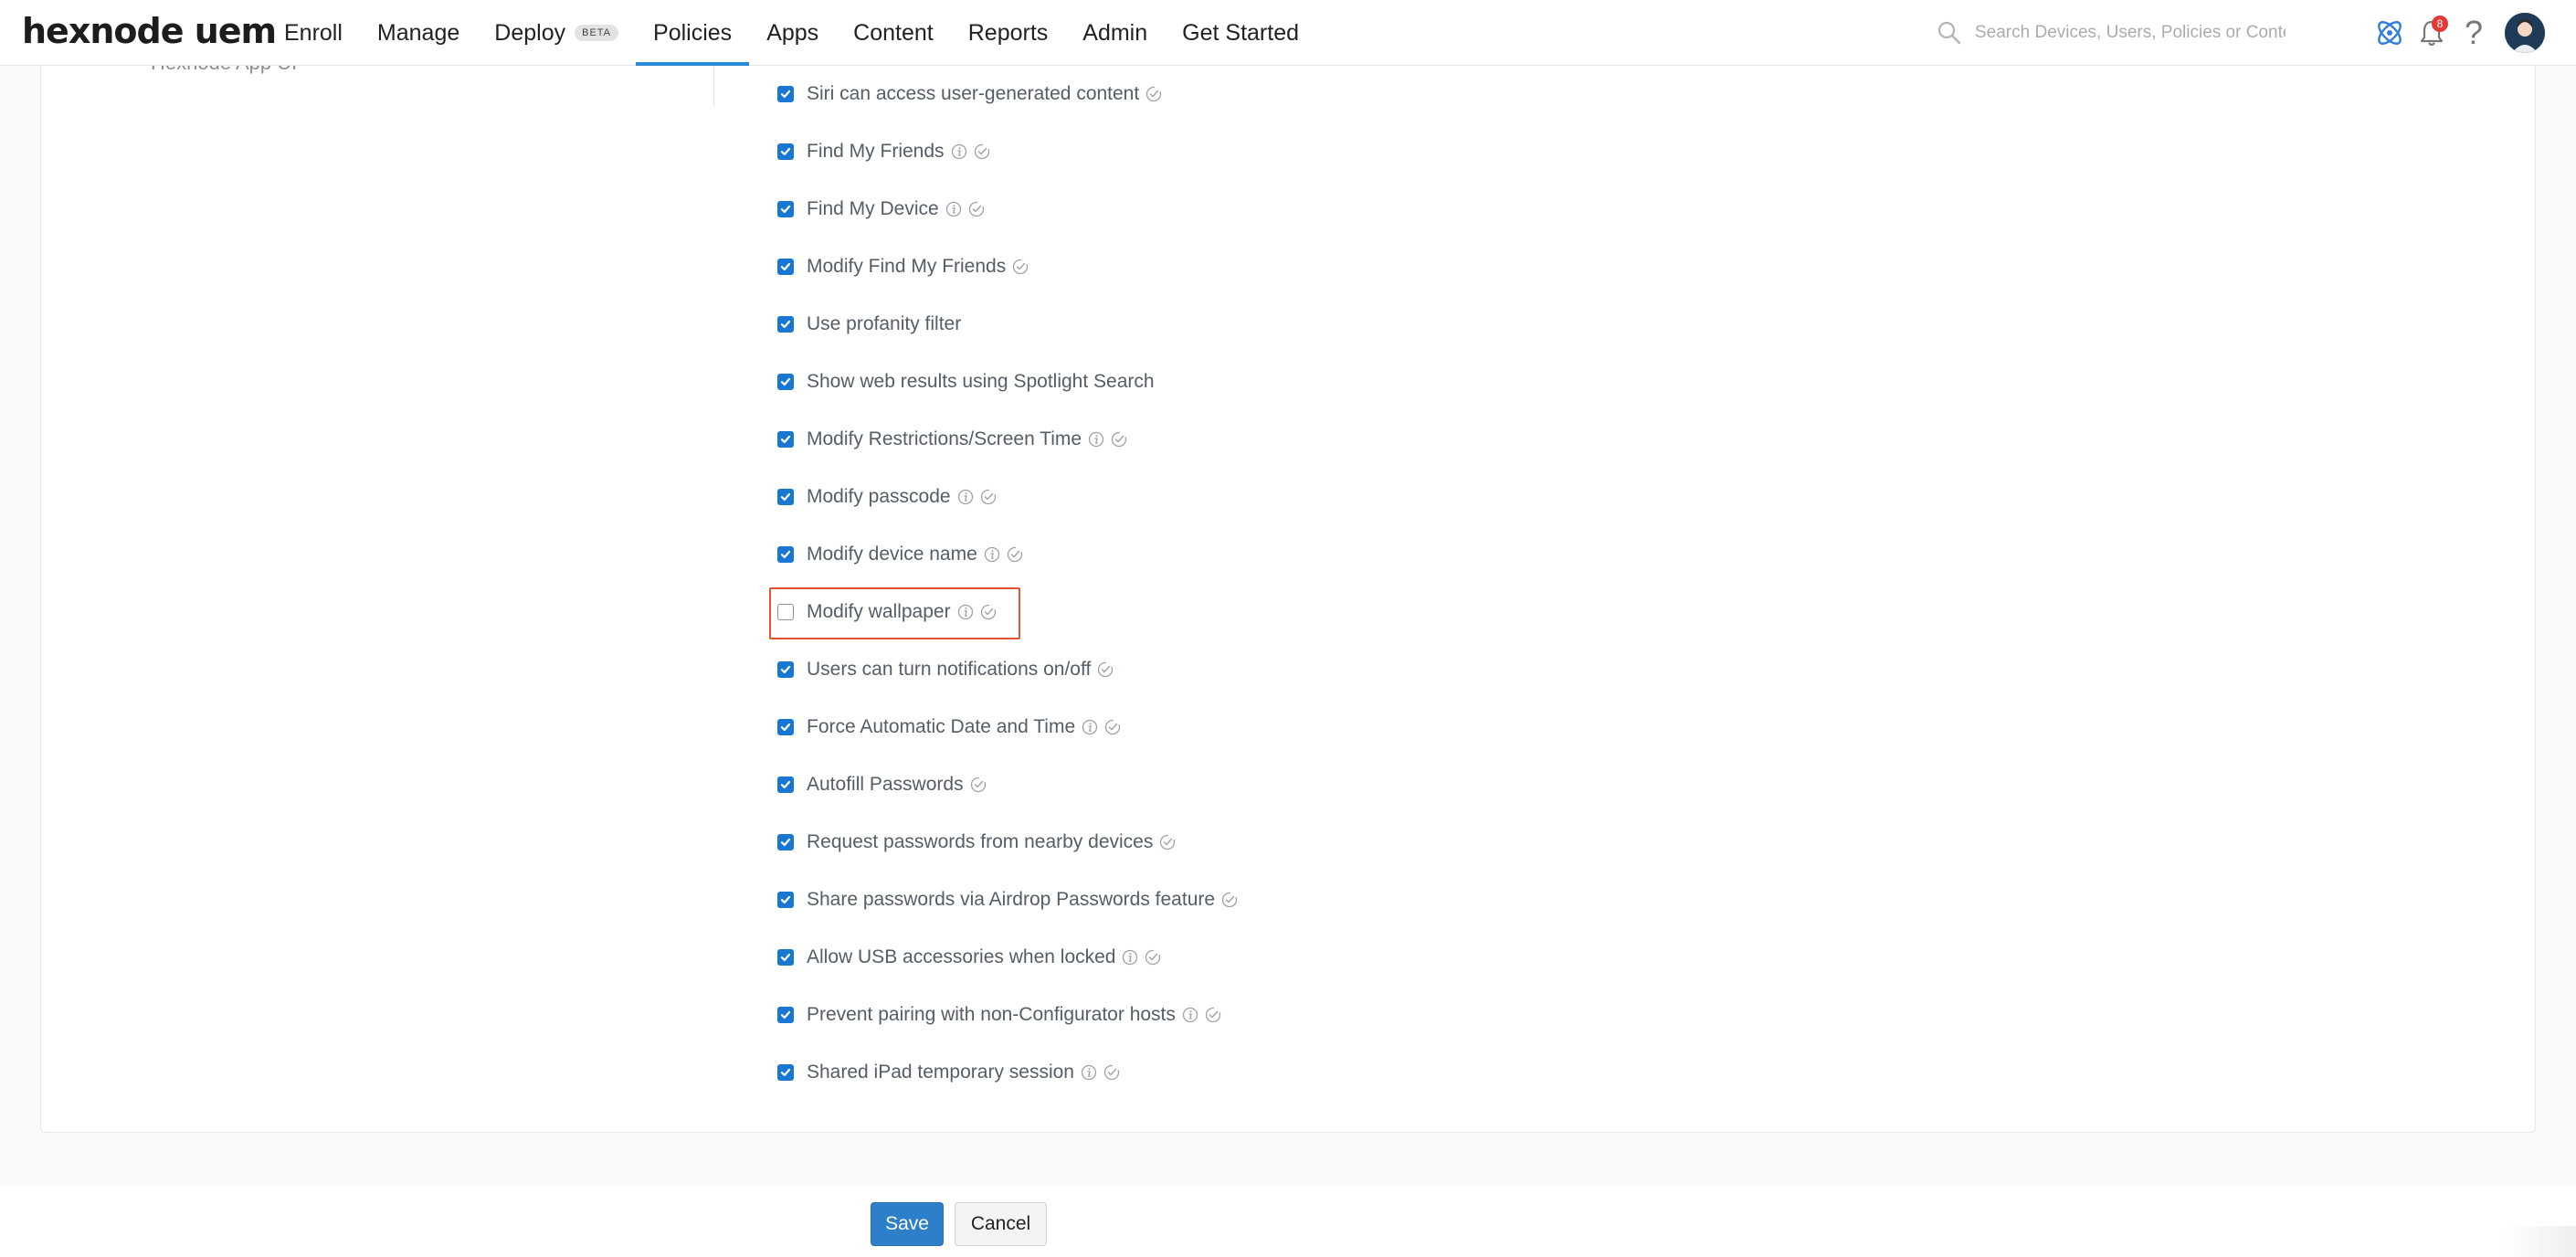 Image resolution: width=2576 pixels, height=1257 pixels. What do you see at coordinates (1001, 1224) in the screenshot?
I see `cancel-button: Cancel` at bounding box center [1001, 1224].